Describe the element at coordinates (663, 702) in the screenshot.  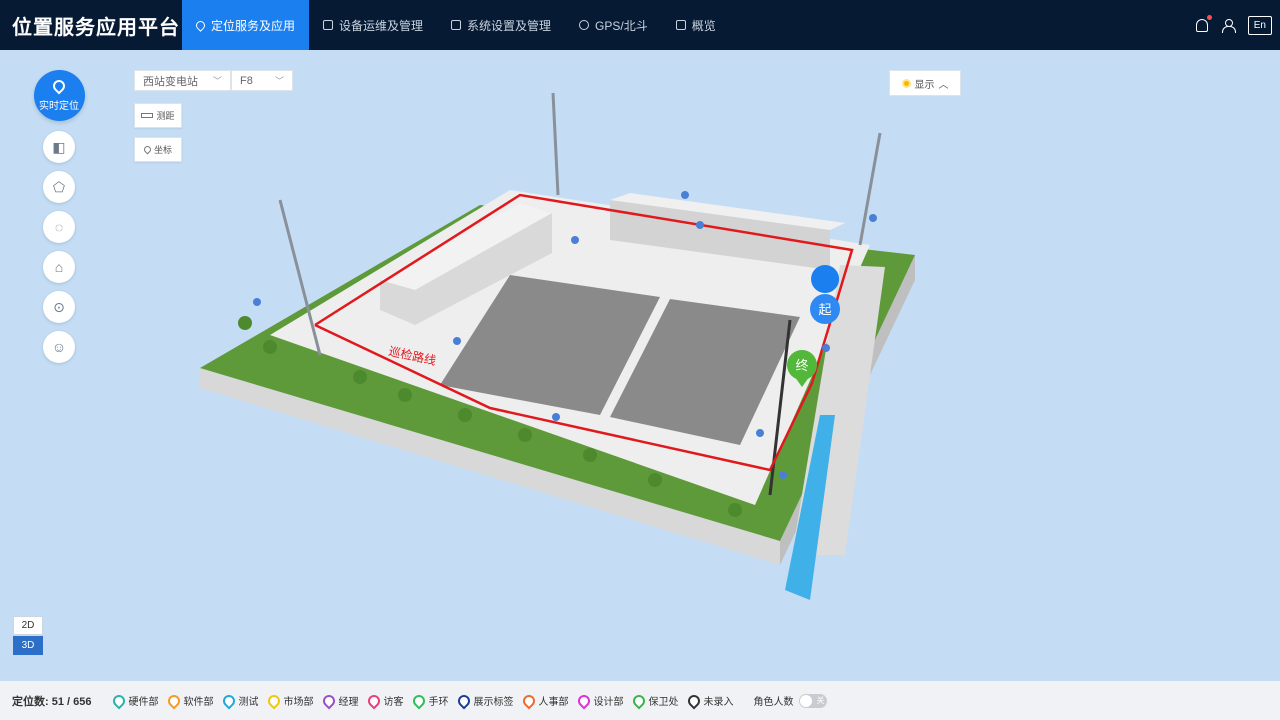
I see `legend-label: 保卫处` at that location.